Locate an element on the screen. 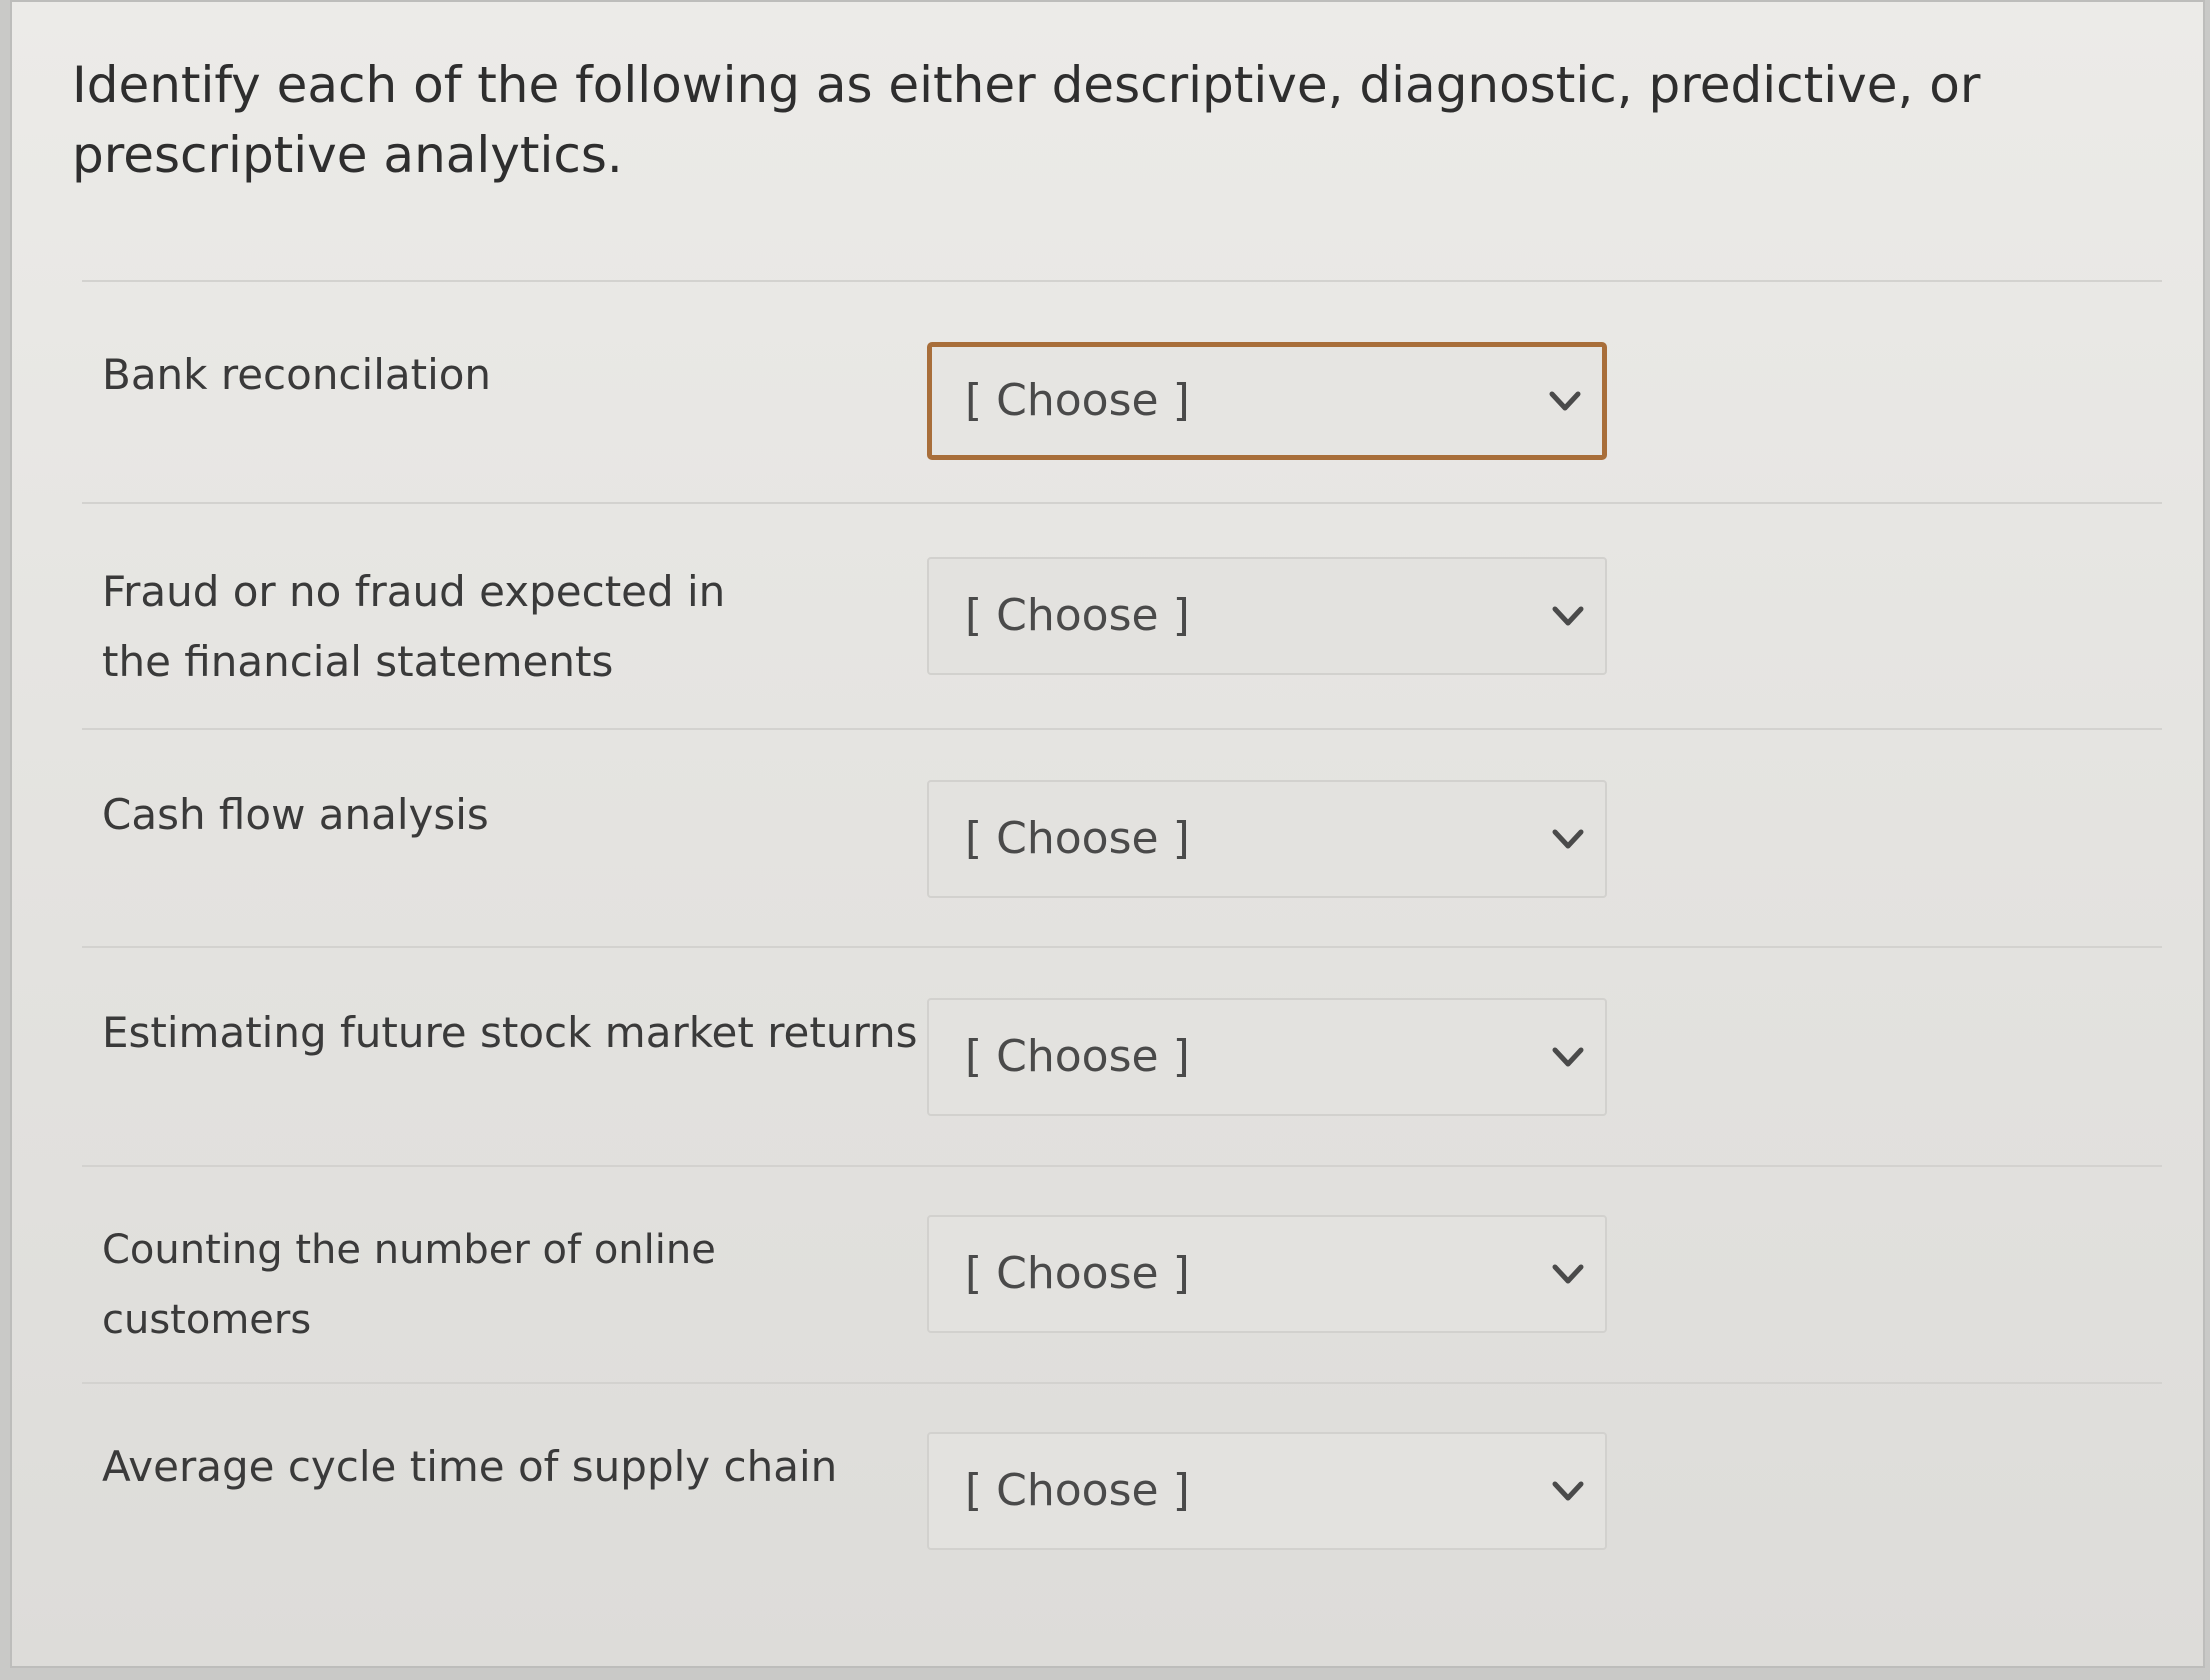 The image size is (2210, 1680). matching-row: Cash flow analysis [ Choose ] is located at coordinates (1109, 890).